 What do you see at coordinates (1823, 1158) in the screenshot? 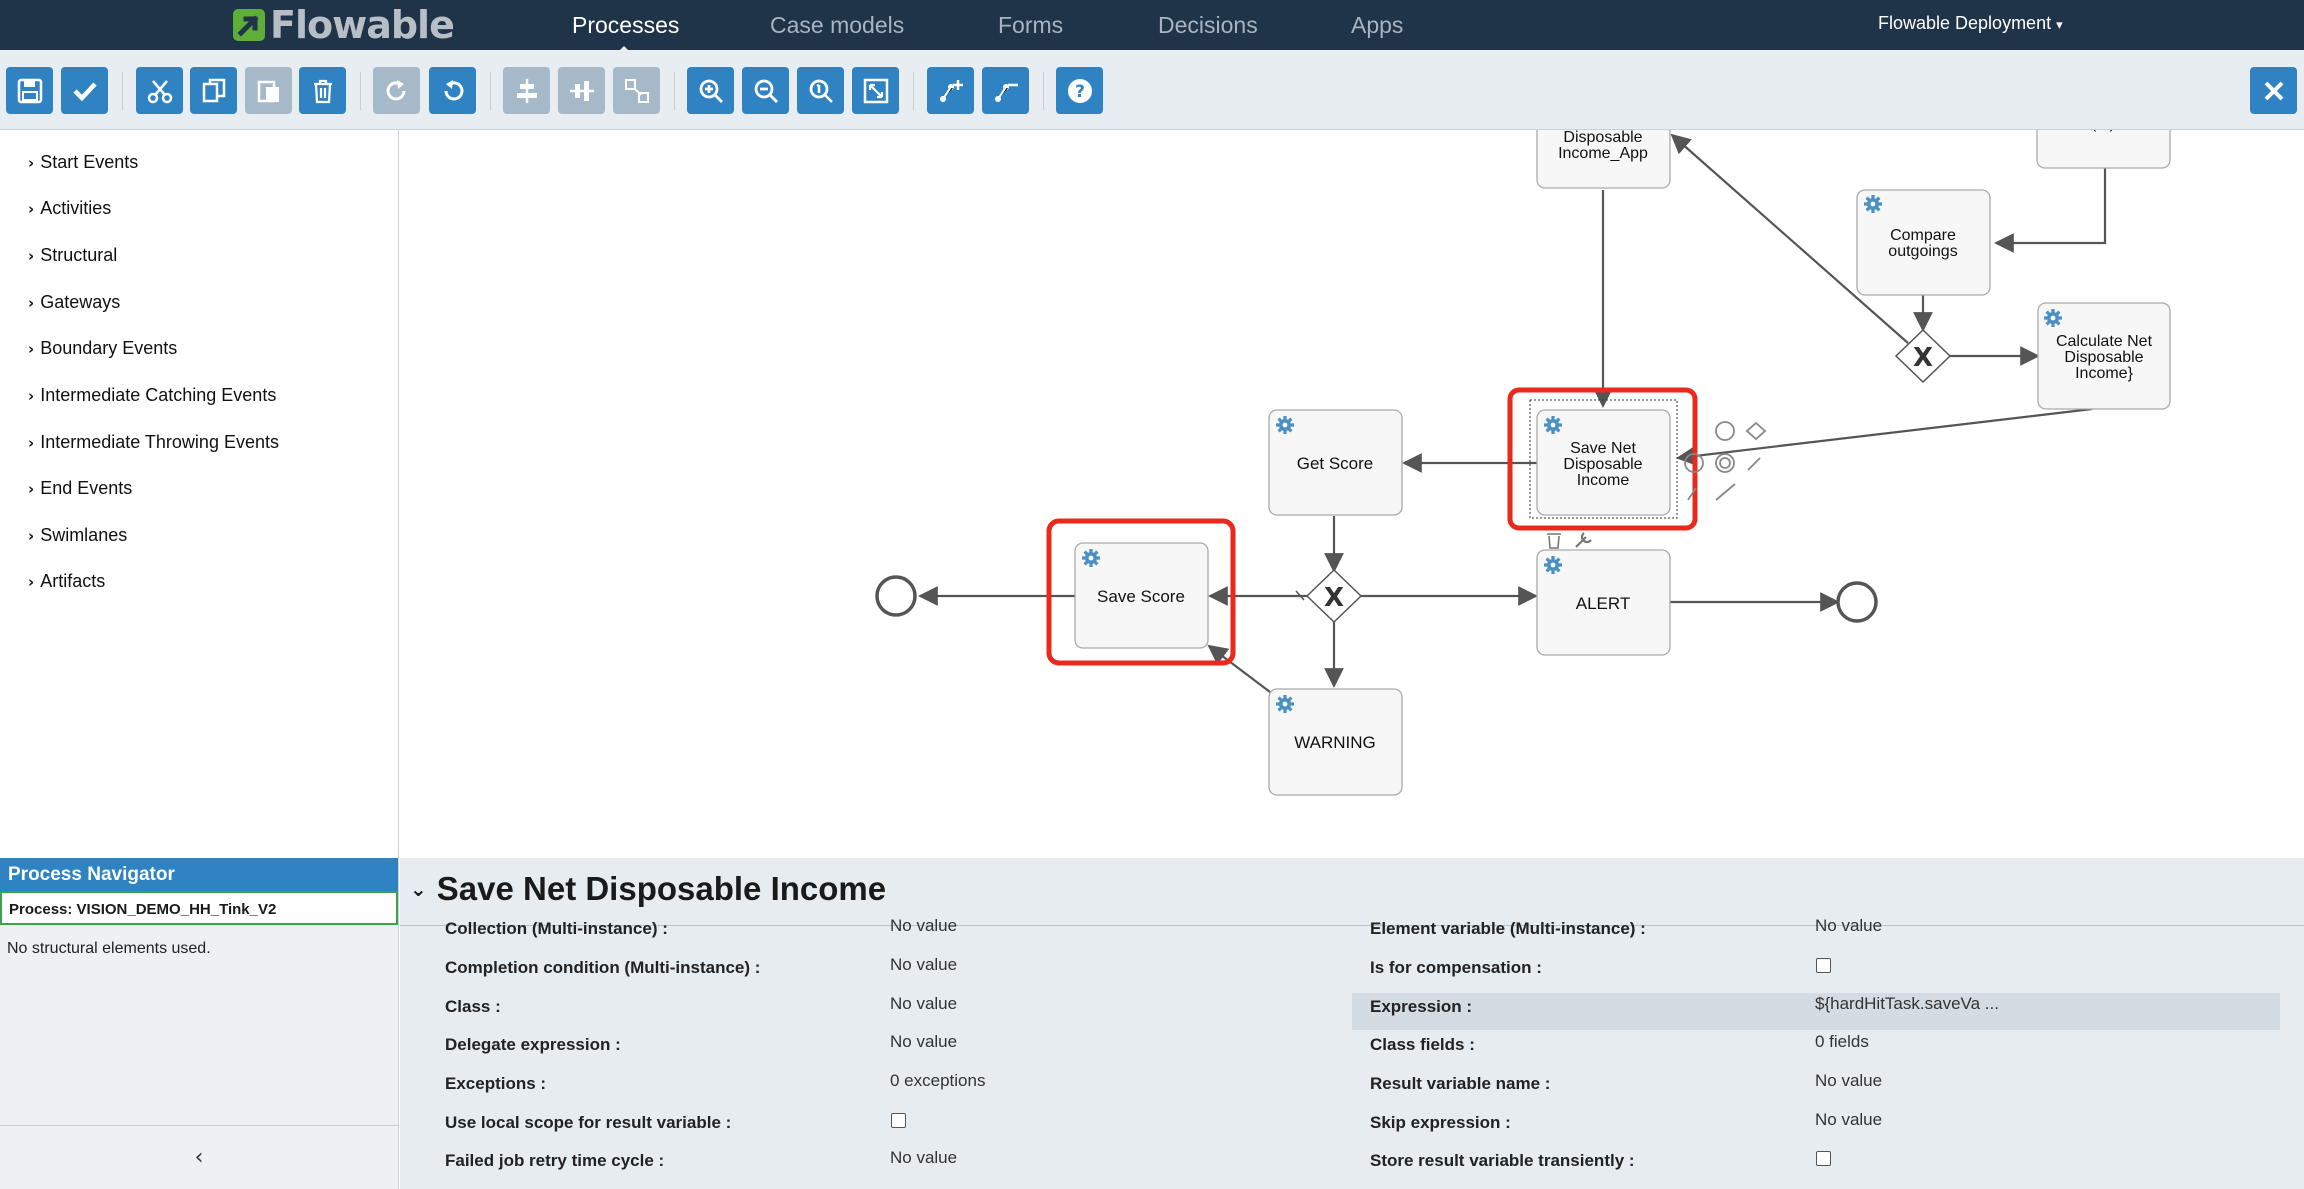
I see `store-transiently-checkbox` at bounding box center [1823, 1158].